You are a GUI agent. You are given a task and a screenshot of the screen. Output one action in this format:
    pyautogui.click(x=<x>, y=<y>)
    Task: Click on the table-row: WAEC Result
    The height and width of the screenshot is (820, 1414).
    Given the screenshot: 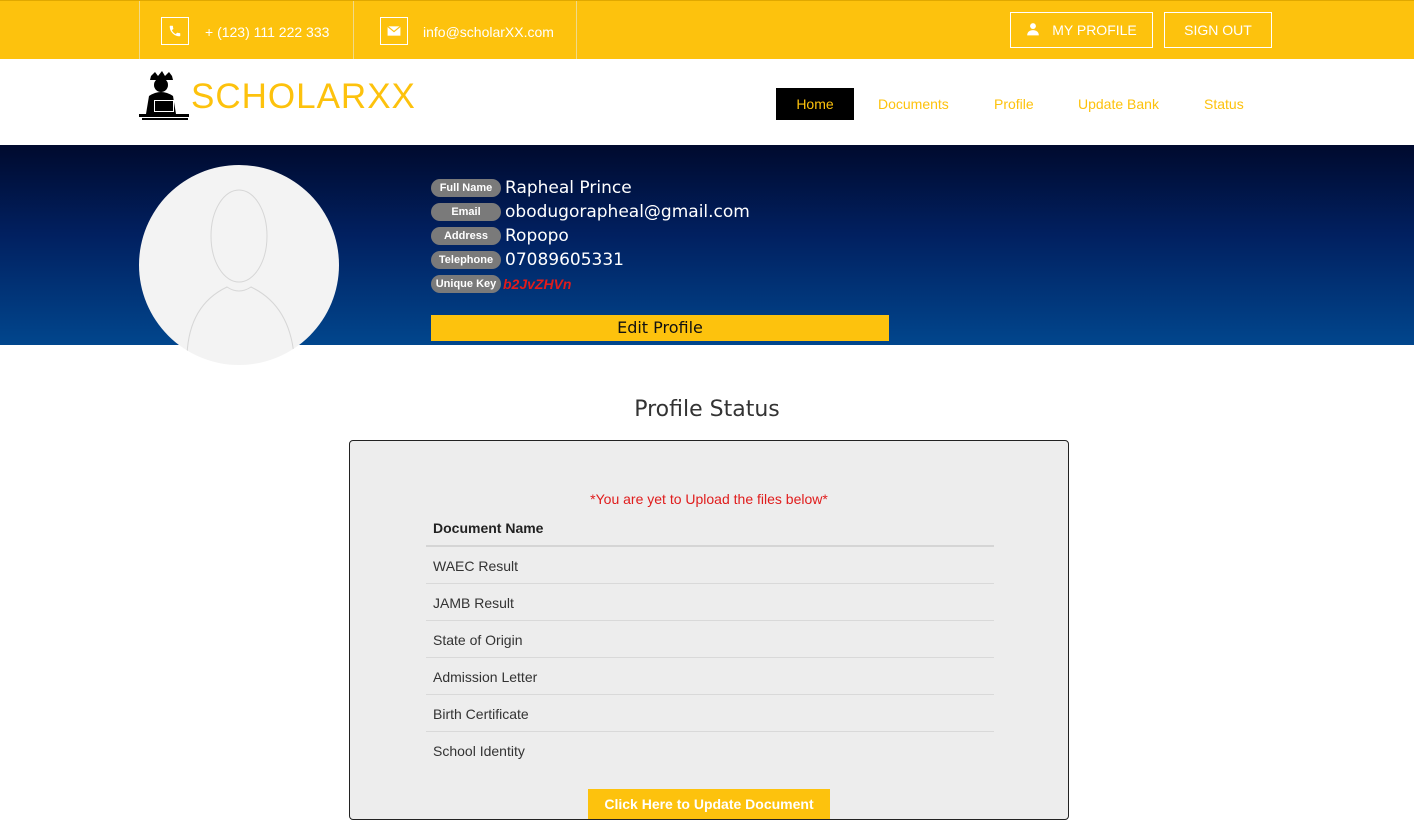 What is the action you would take?
    pyautogui.click(x=710, y=565)
    